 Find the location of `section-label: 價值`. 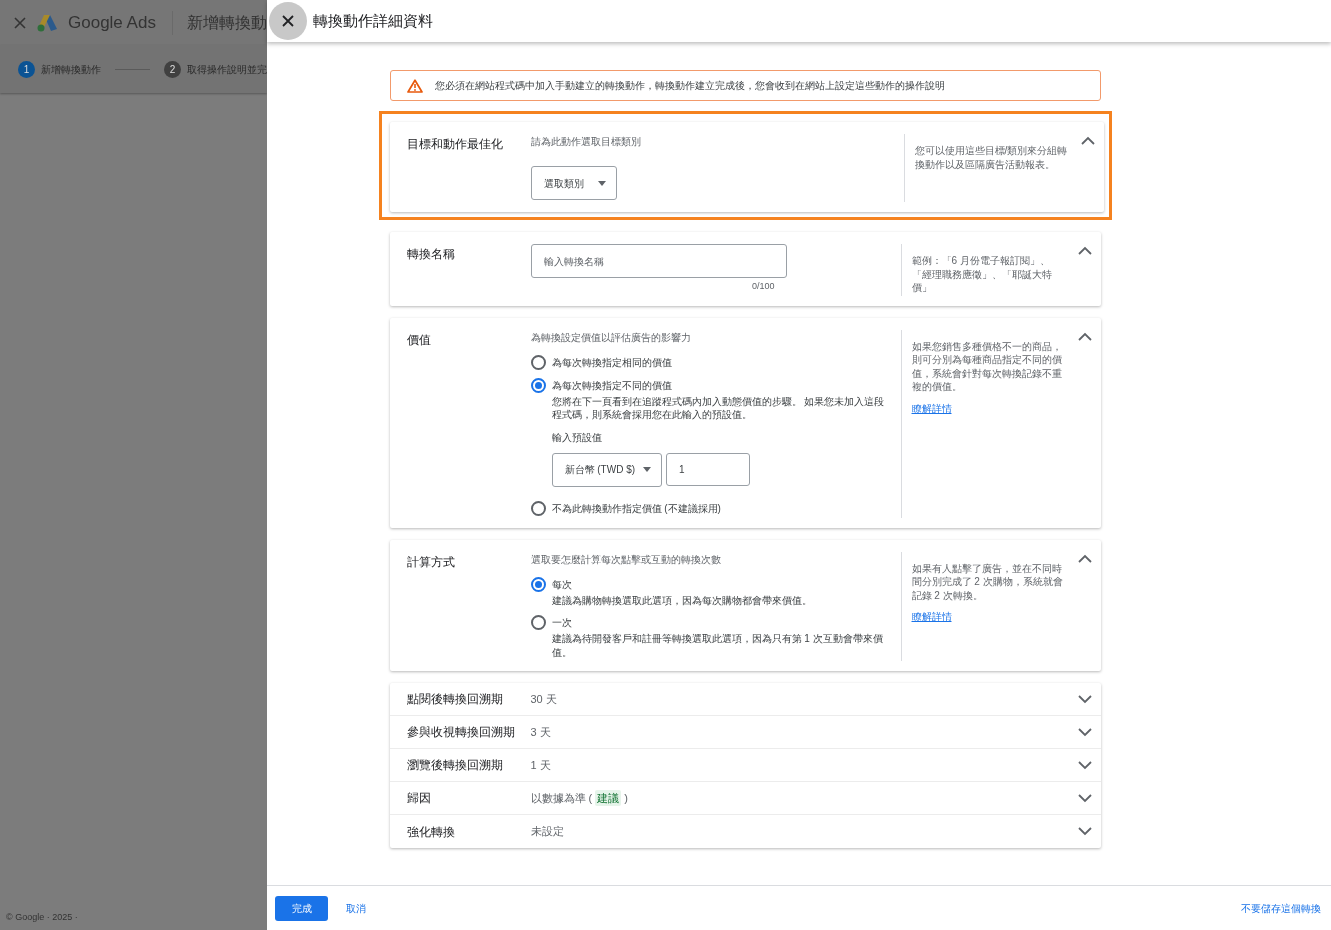

section-label: 價值 is located at coordinates (418, 340).